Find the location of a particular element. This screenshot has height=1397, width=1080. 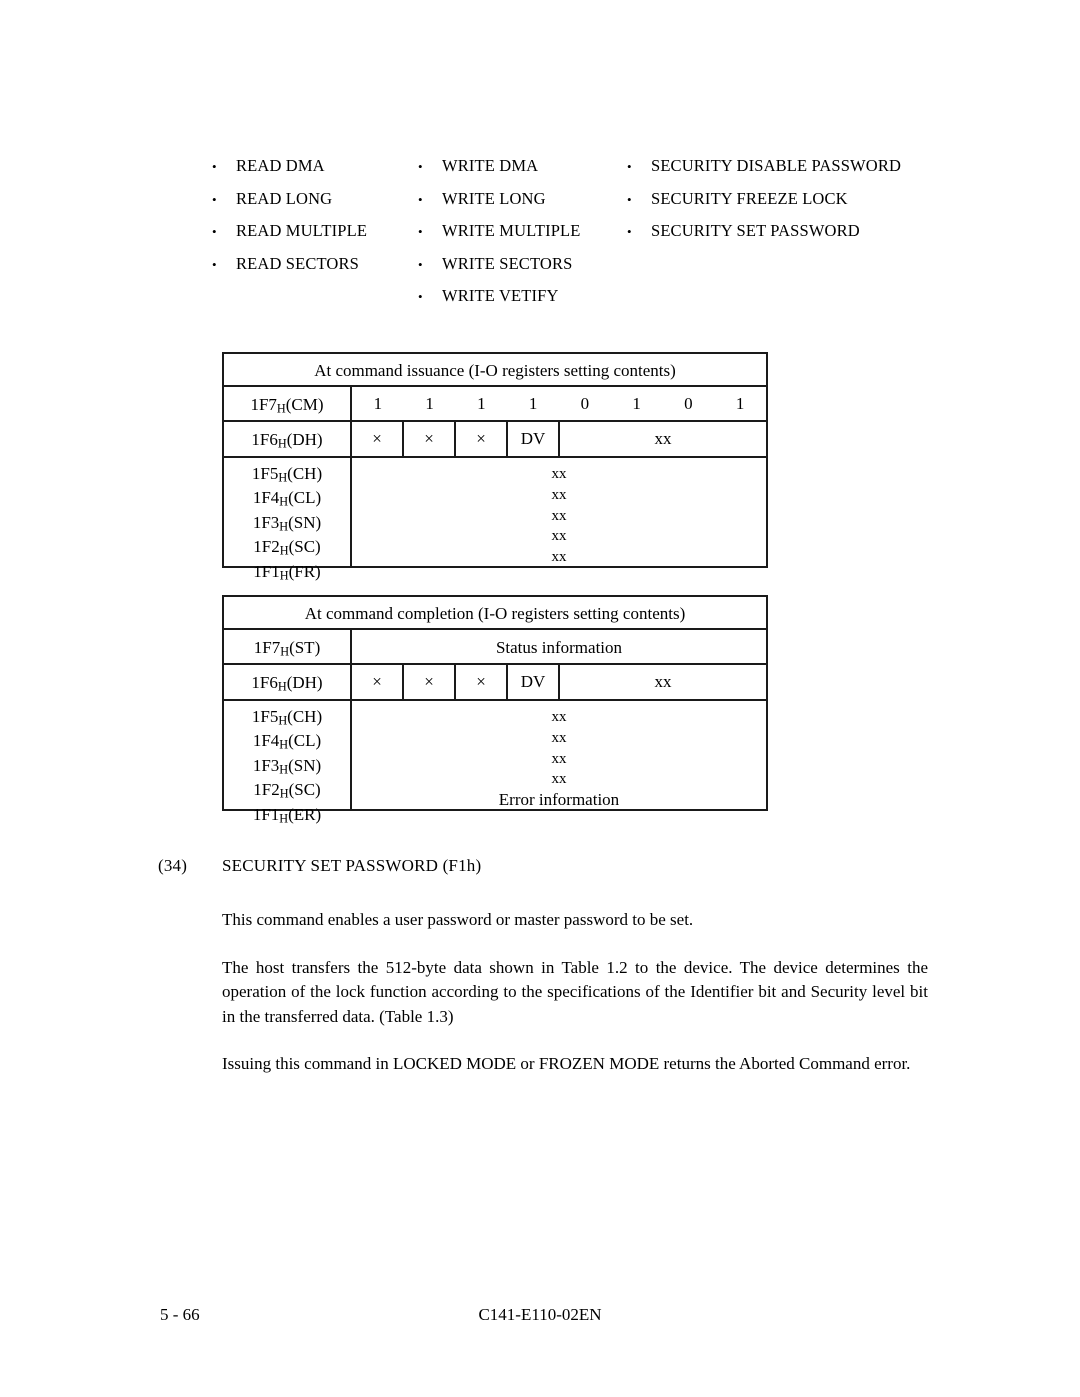

list-item: • SECURITY DISABLE PASSWORD is located at coordinates (764, 166).